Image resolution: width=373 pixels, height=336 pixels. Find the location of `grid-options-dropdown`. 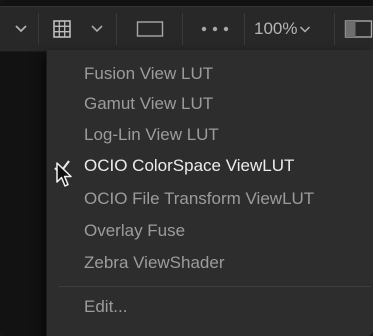

grid-options-dropdown is located at coordinates (97, 29).